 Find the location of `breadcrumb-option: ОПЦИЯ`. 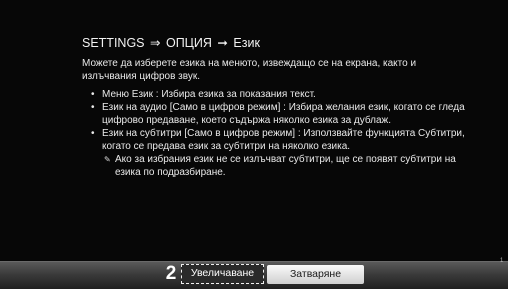

breadcrumb-option: ОПЦИЯ is located at coordinates (188, 43).